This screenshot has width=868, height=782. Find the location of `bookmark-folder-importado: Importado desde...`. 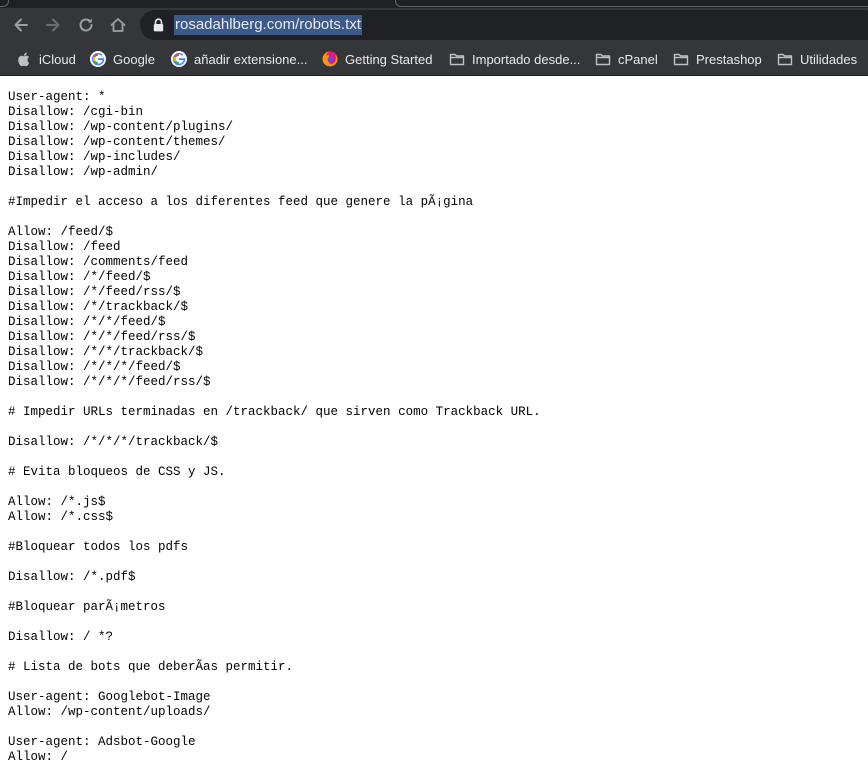

bookmark-folder-importado: Importado desde... is located at coordinates (514, 59).